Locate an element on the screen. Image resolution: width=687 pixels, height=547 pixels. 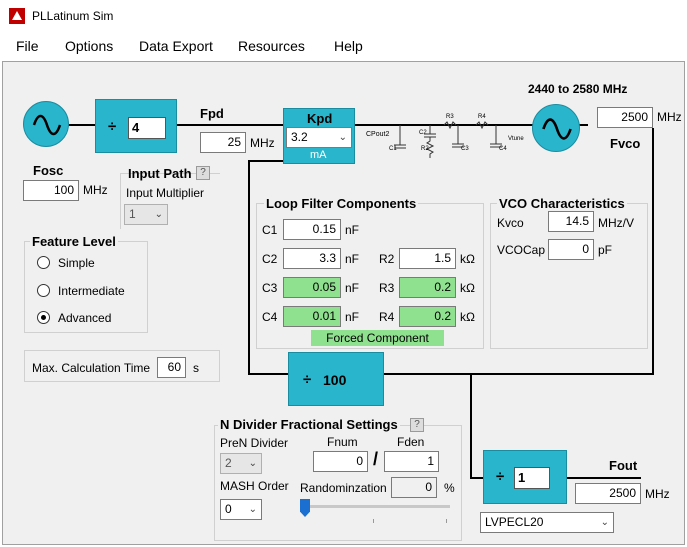
schematic-r4-label: R4 is located at coordinates (482, 117).